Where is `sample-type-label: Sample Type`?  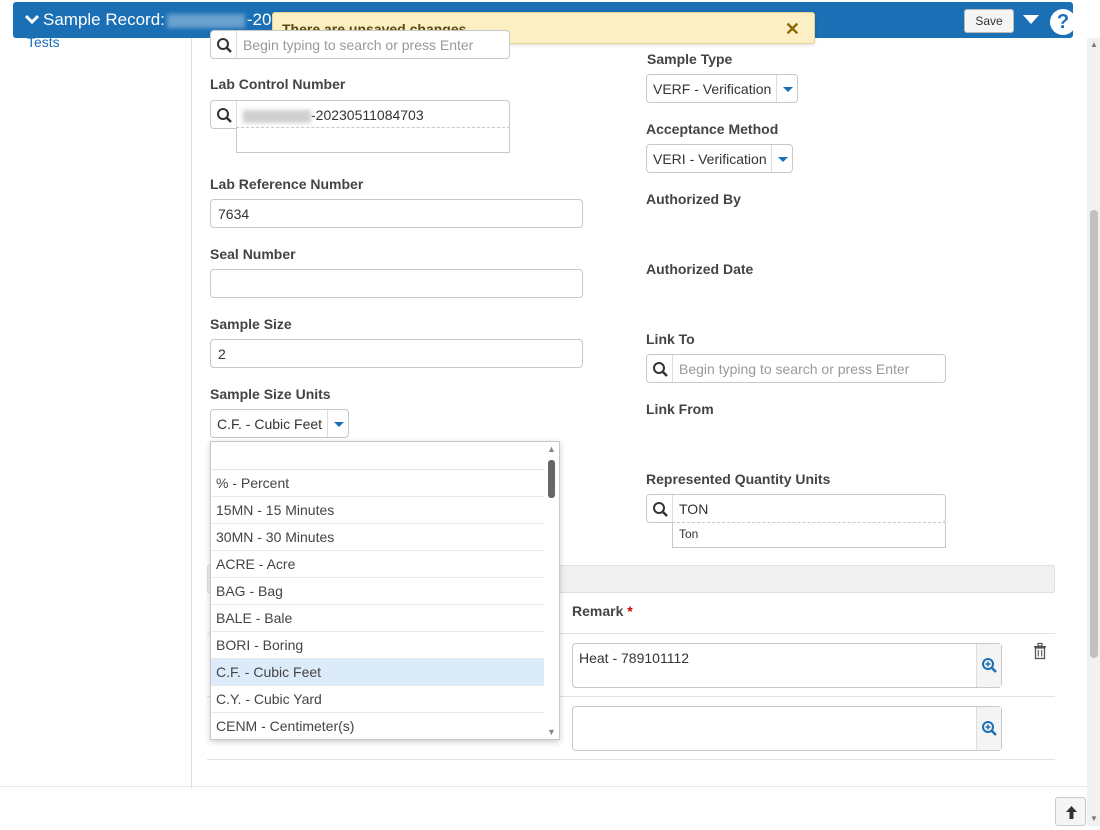 sample-type-label: Sample Type is located at coordinates (690, 59).